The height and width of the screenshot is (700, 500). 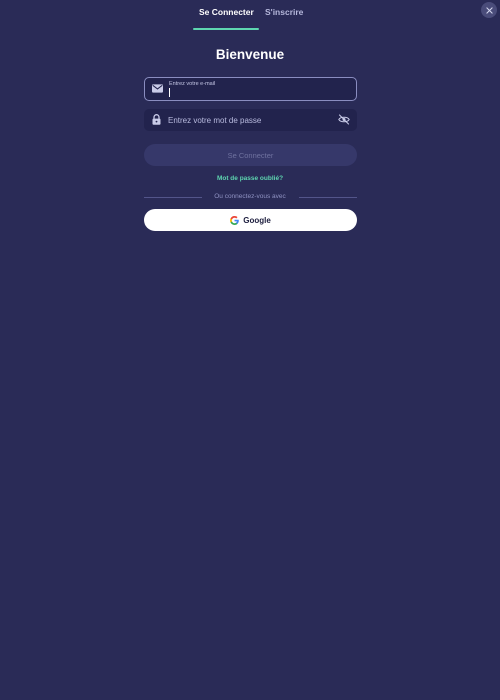 What do you see at coordinates (169, 92) in the screenshot?
I see `text-caret` at bounding box center [169, 92].